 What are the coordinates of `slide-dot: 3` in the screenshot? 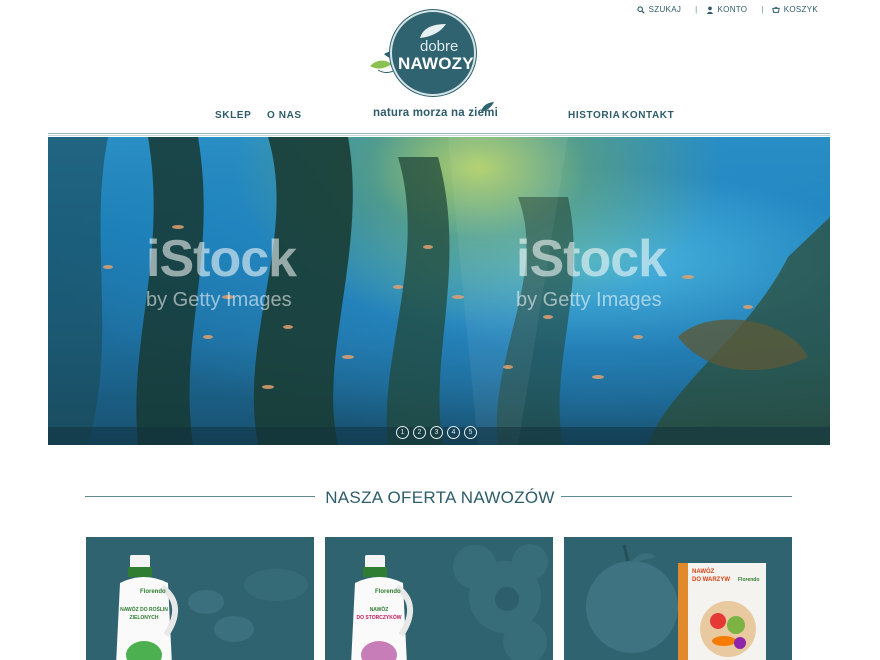 It's located at (436, 432).